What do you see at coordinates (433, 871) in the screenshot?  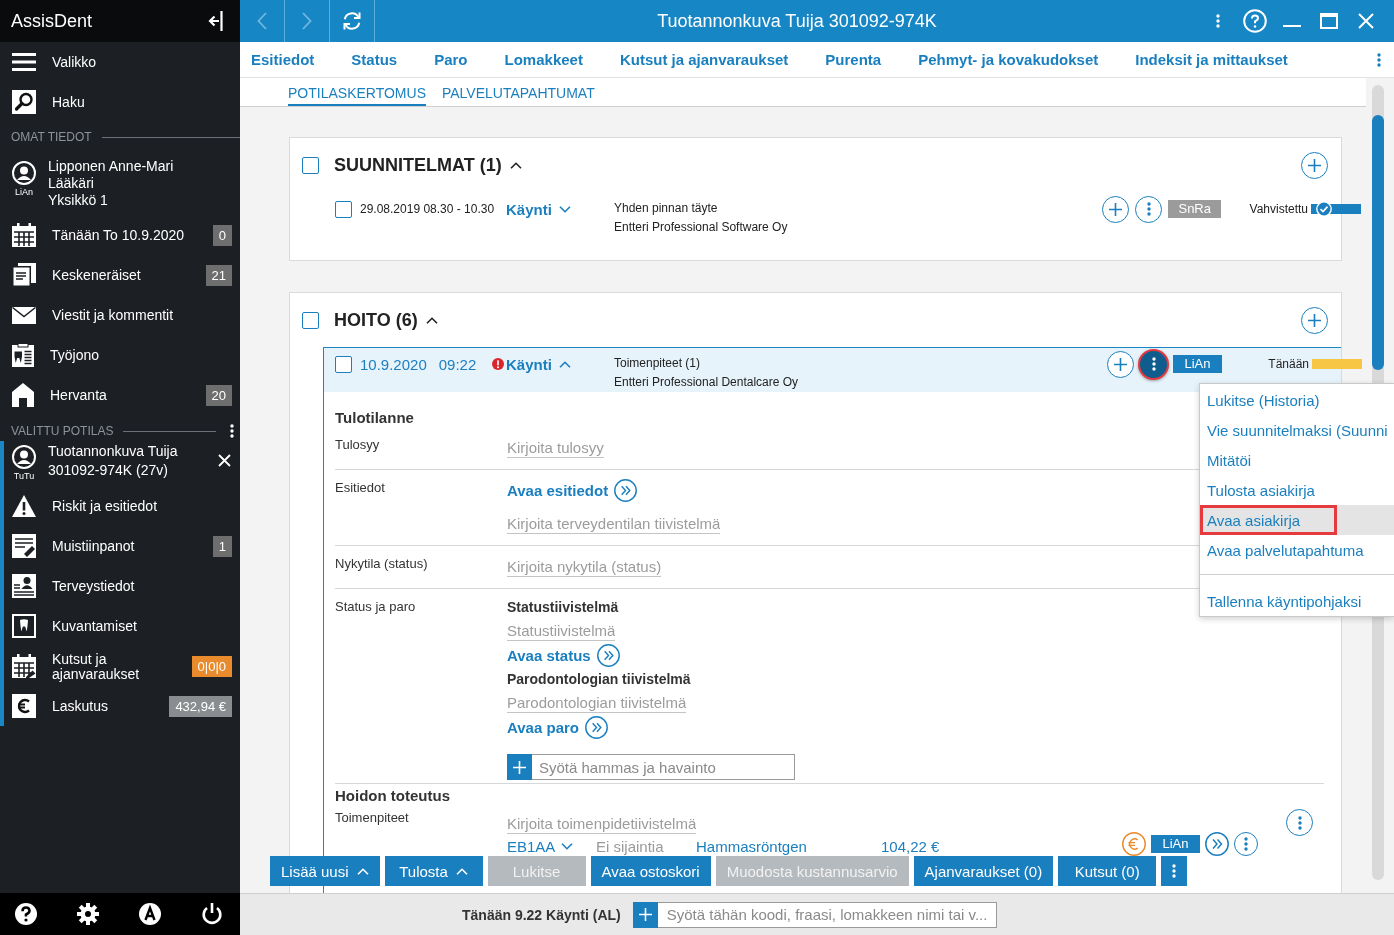 I see `action-button: Tulosta` at bounding box center [433, 871].